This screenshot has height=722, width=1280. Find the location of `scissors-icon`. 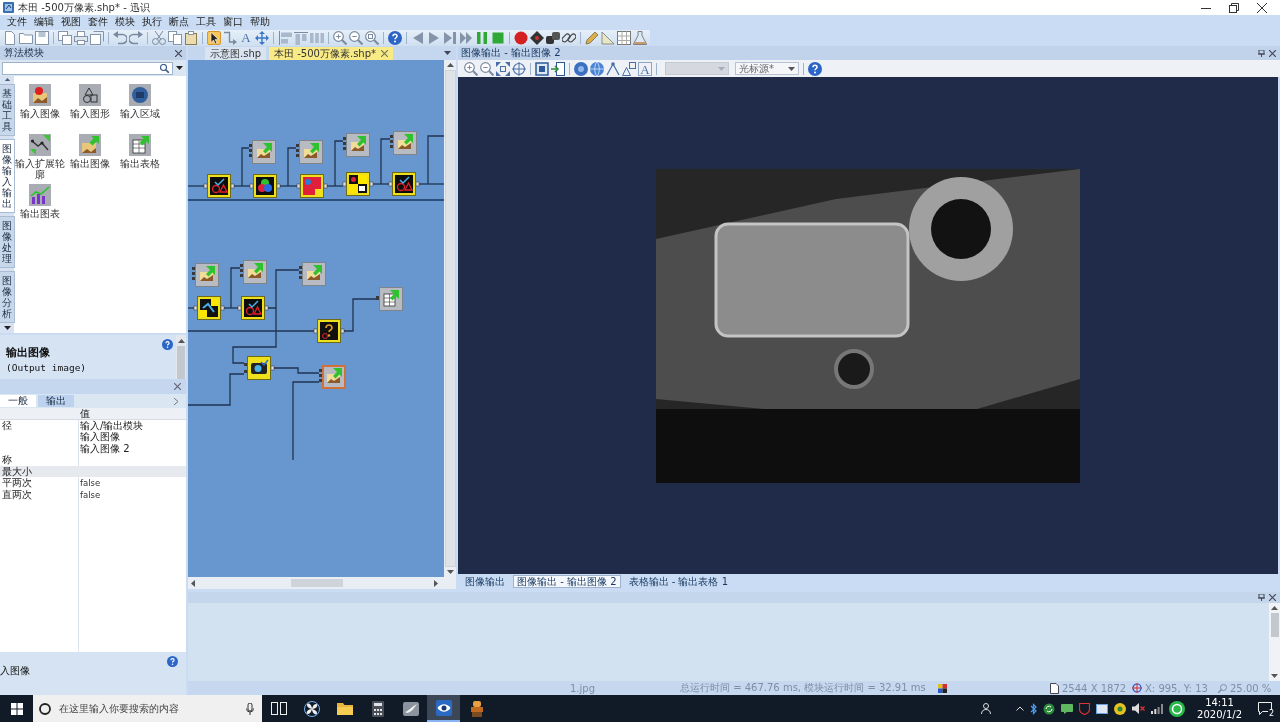

scissors-icon is located at coordinates (159, 37).